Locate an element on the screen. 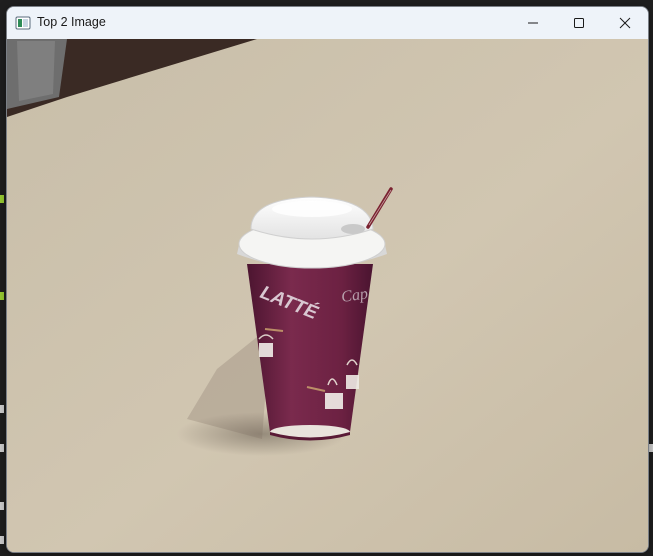 Image resolution: width=653 pixels, height=556 pixels. maximize-icon is located at coordinates (579, 23).